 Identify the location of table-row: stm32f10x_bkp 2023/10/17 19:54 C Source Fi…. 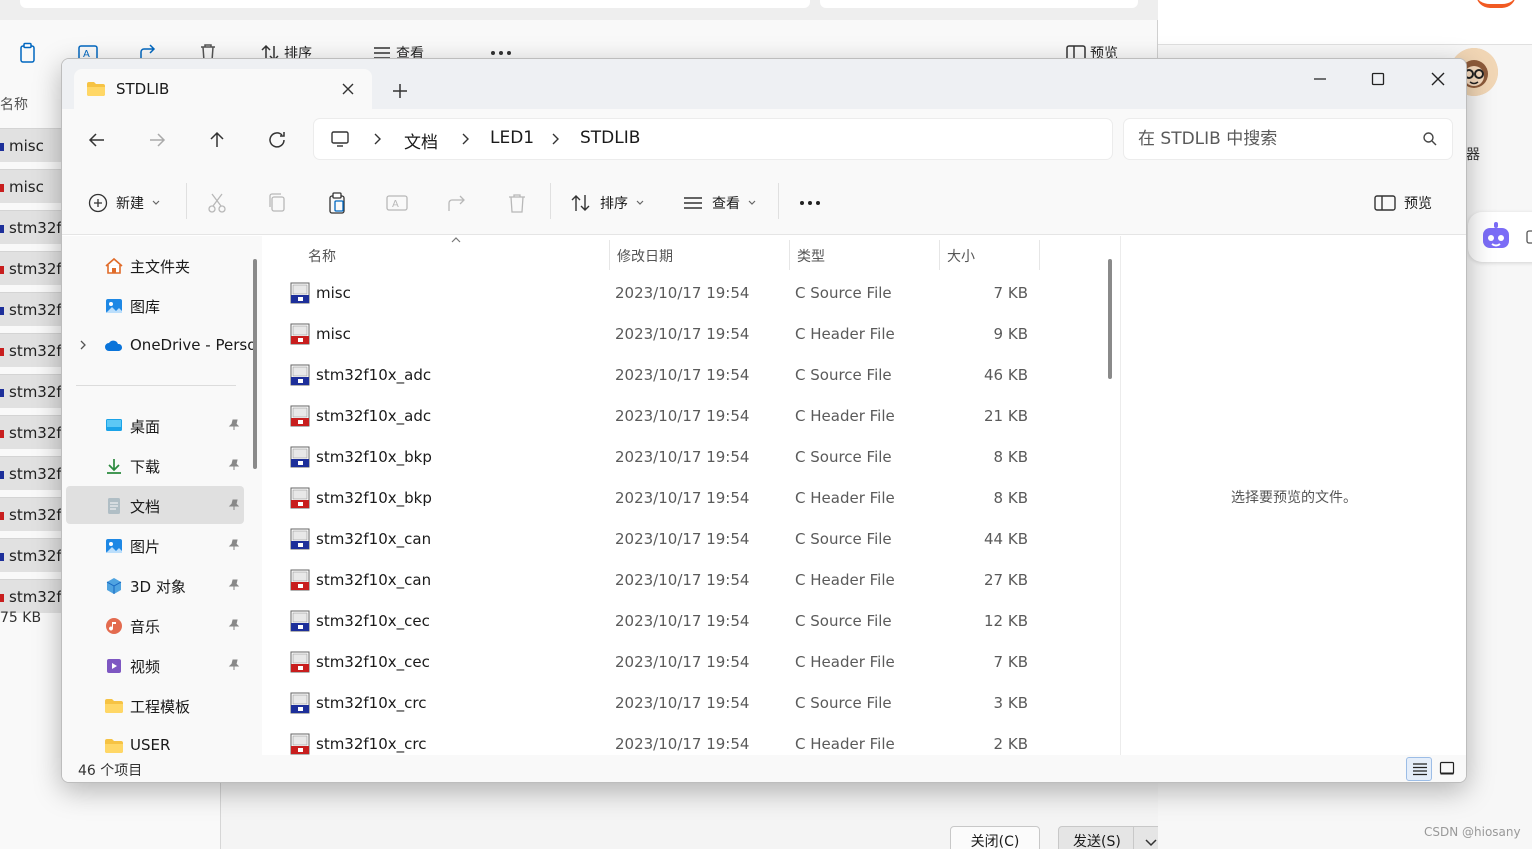
(692, 458).